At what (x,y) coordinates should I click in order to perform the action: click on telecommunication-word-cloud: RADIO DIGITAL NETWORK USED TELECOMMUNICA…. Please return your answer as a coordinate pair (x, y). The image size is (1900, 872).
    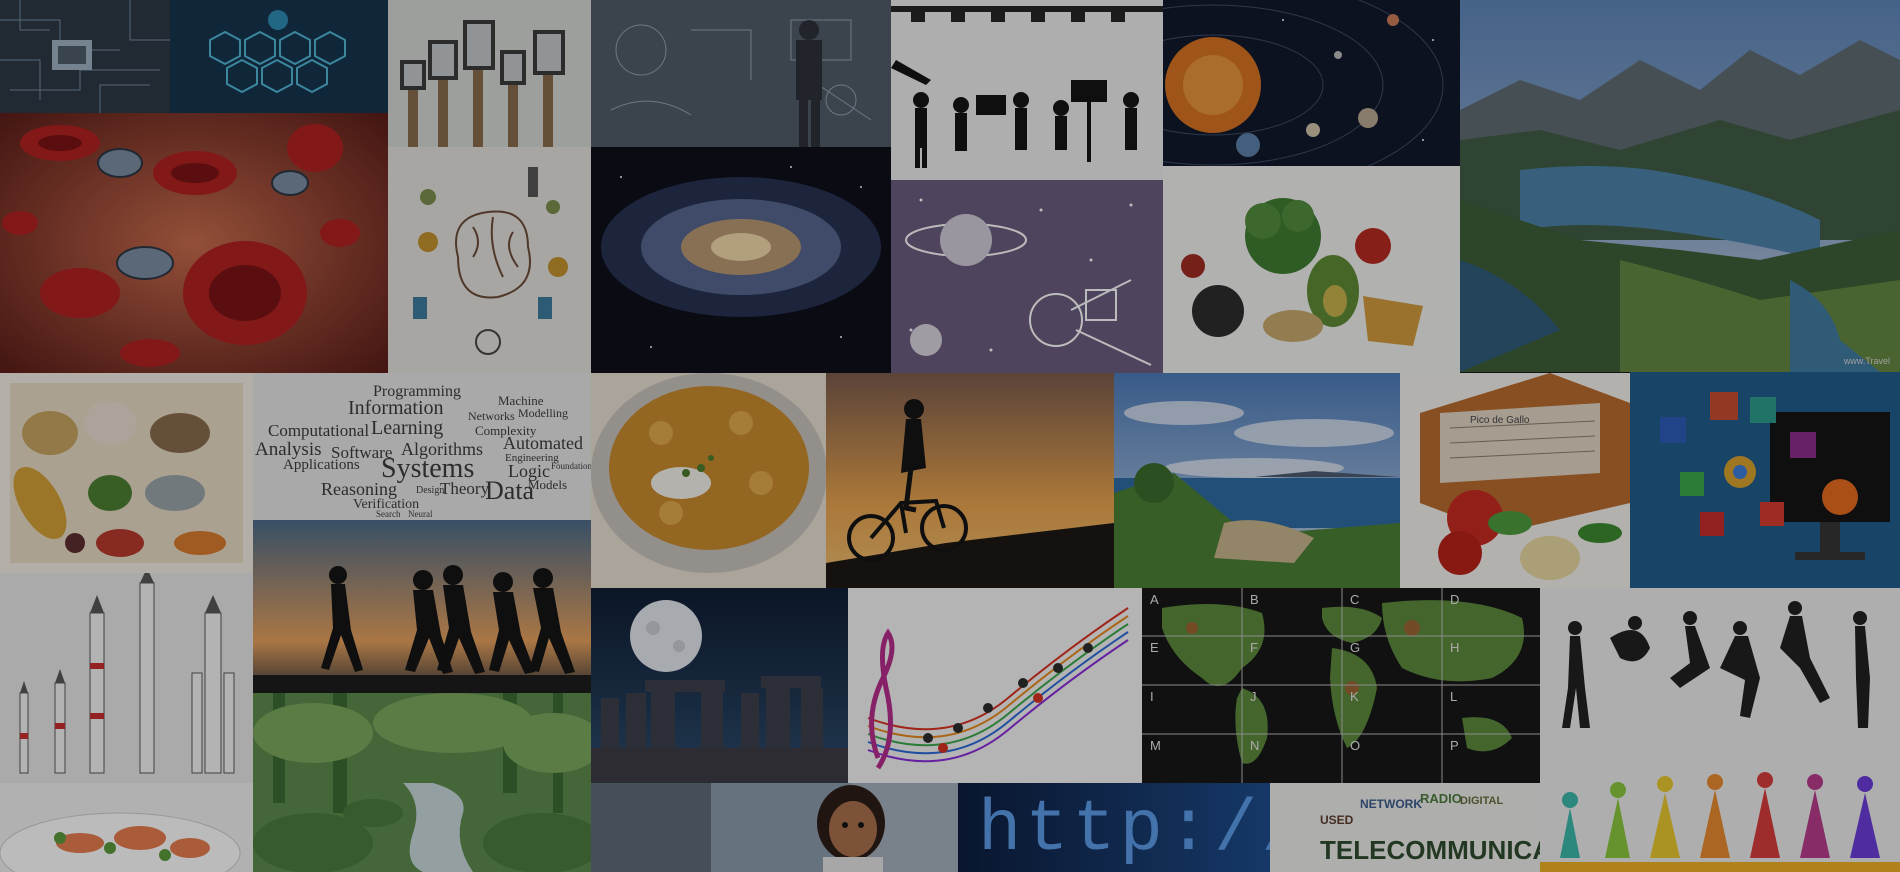
    Looking at the image, I should click on (1405, 827).